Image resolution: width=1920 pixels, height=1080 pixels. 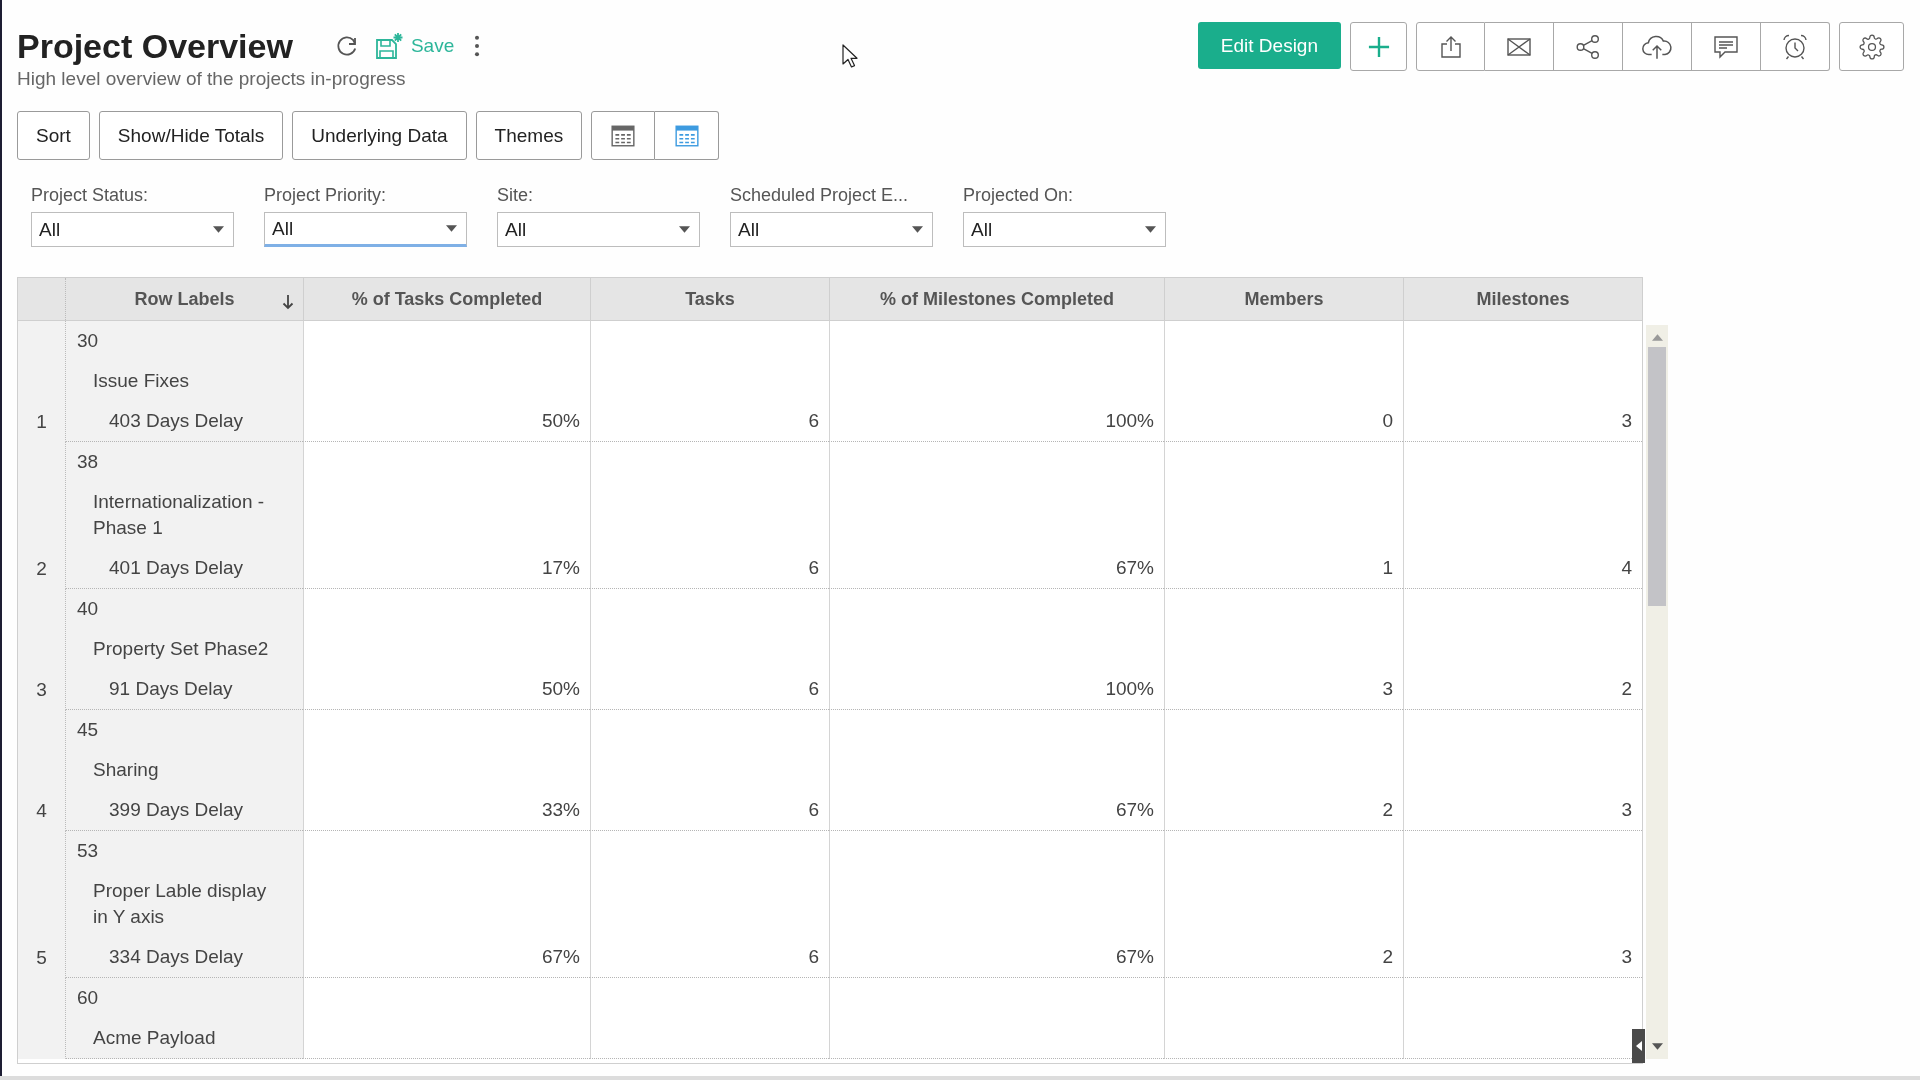 I want to click on collapse-handle, so click(x=1638, y=1046).